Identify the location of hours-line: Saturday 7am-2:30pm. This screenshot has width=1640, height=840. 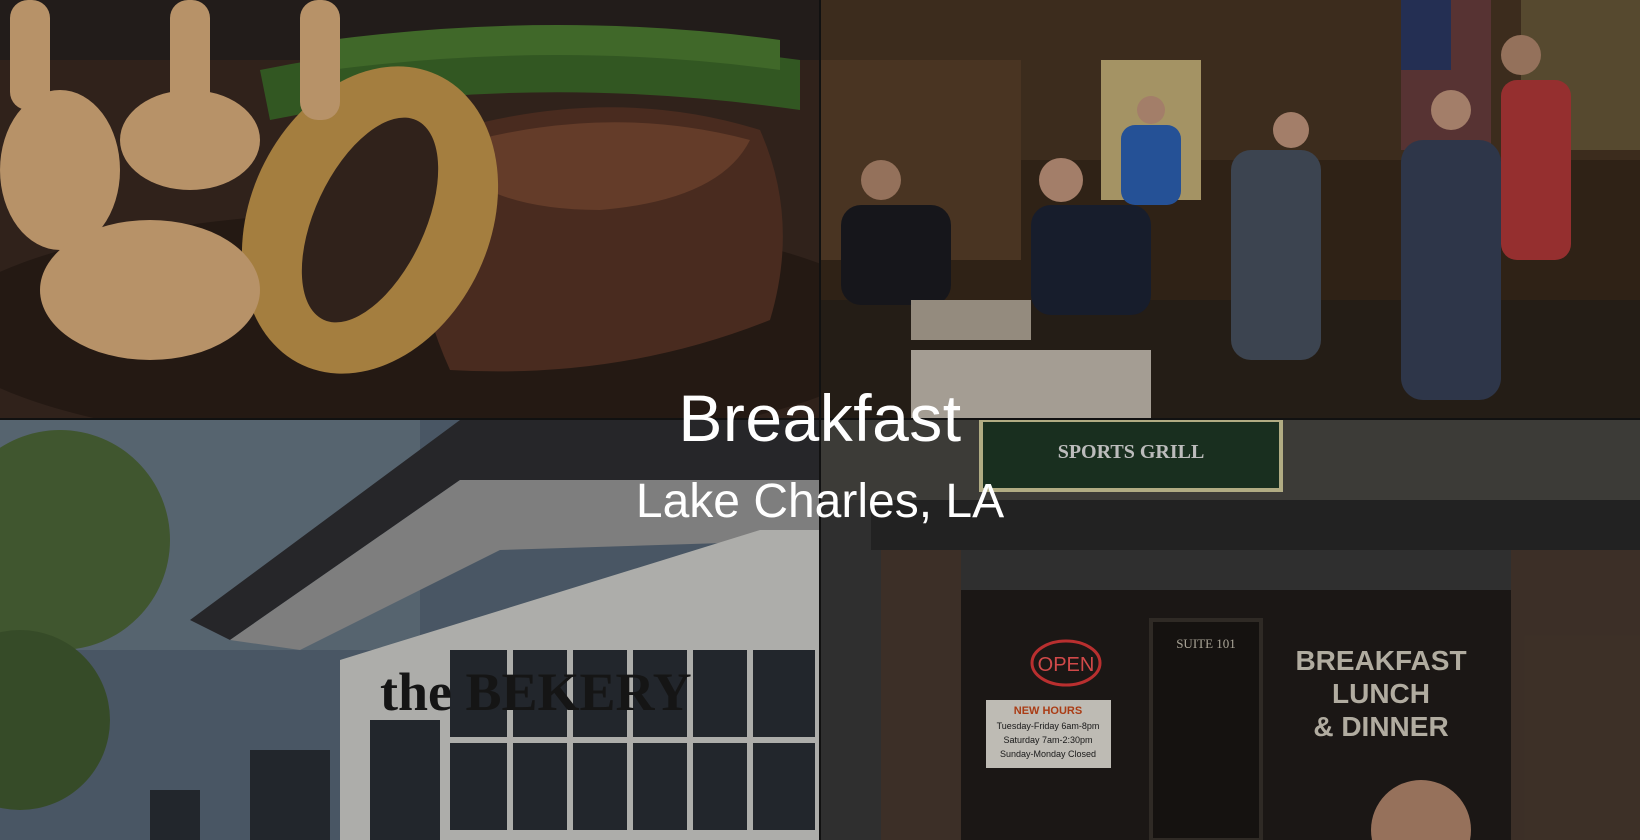
(1047, 740).